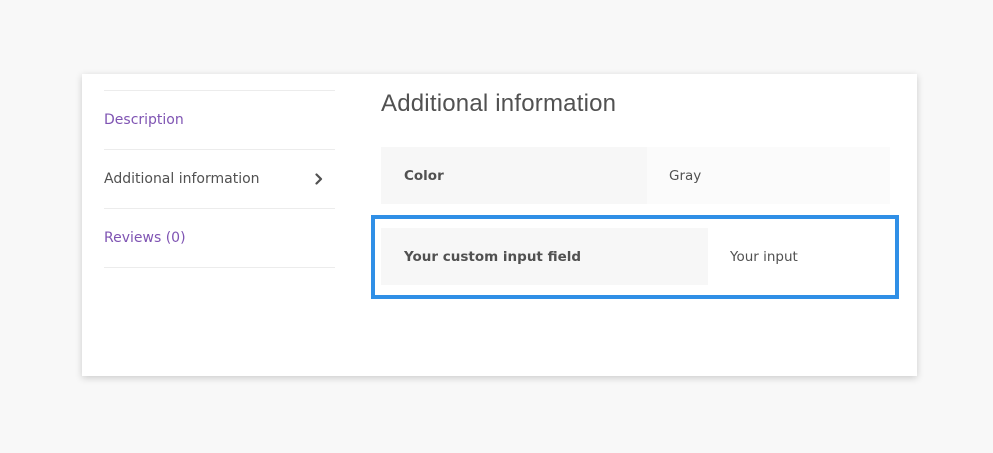 This screenshot has width=993, height=453. Describe the element at coordinates (182, 179) in the screenshot. I see `tab-additional-information-label: Additional information` at that location.